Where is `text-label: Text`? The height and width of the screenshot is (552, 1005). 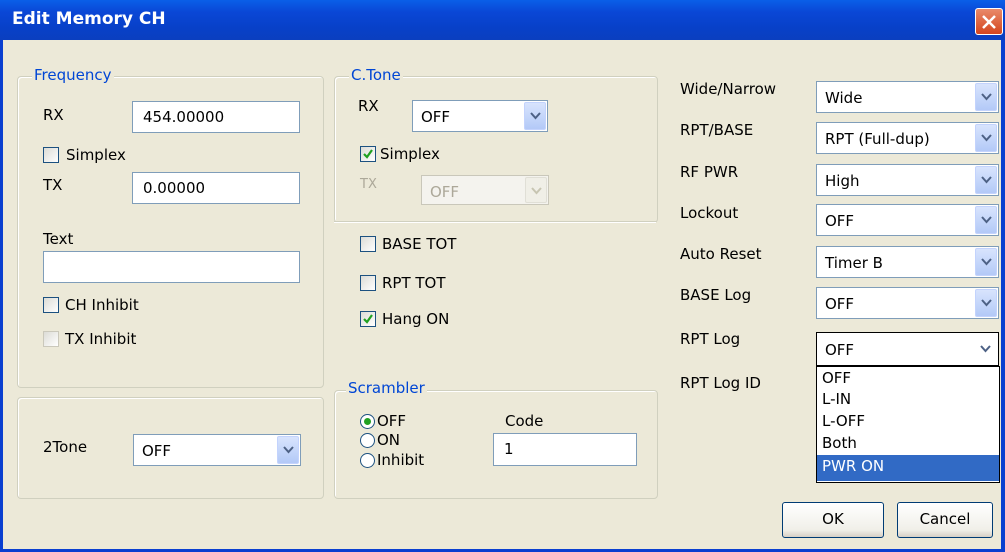 text-label: Text is located at coordinates (58, 239).